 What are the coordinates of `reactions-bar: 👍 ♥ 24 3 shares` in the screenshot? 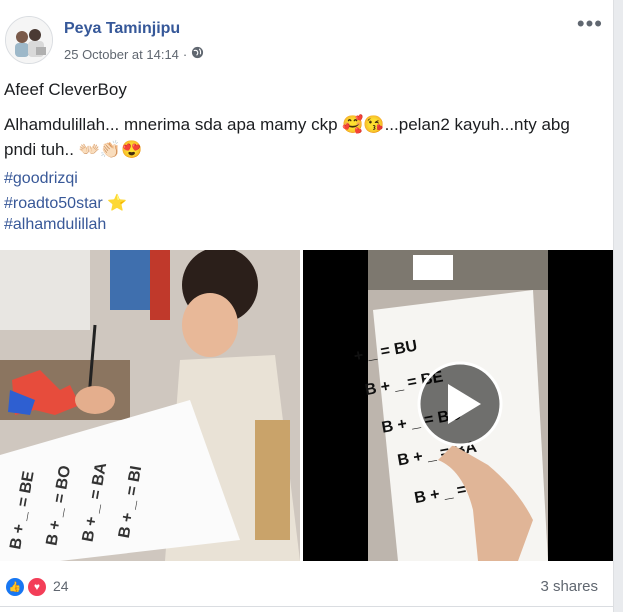 It's located at (306, 586).